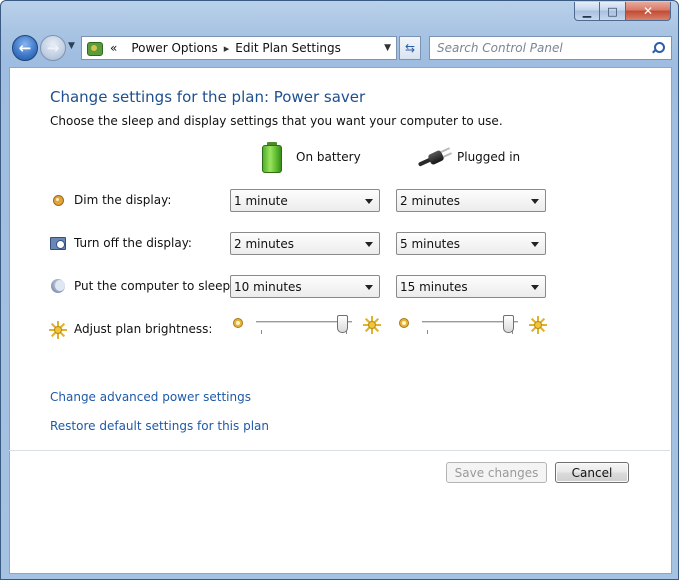 This screenshot has width=679, height=580. What do you see at coordinates (435, 158) in the screenshot?
I see `power-plug-icon` at bounding box center [435, 158].